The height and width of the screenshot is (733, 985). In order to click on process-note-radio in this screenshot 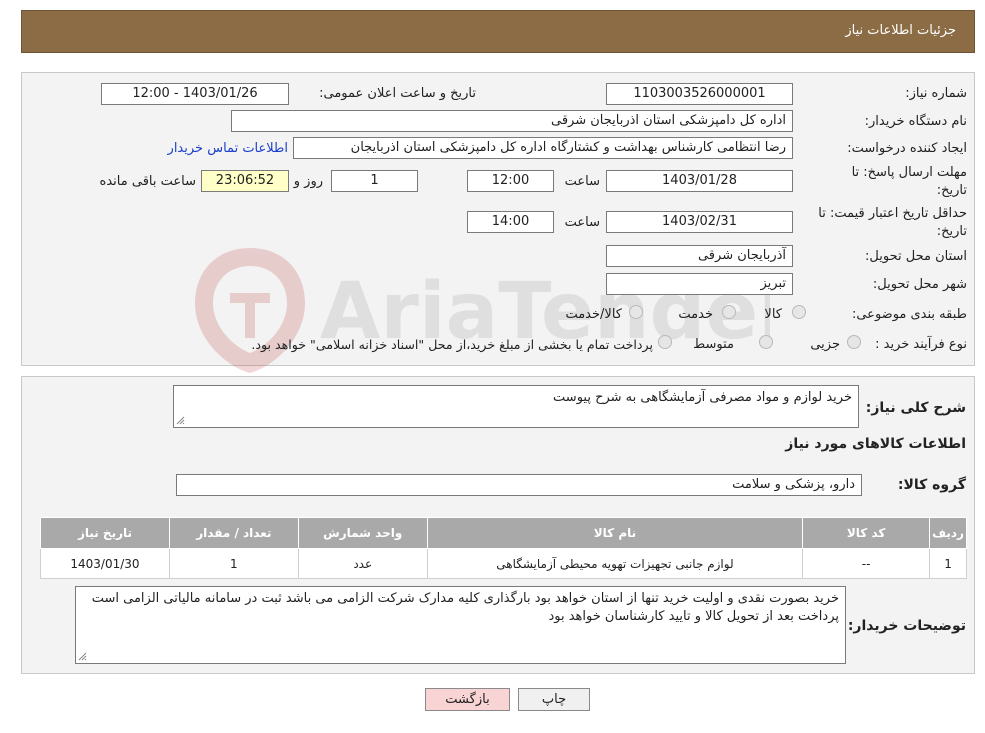, I will do `click(665, 342)`.